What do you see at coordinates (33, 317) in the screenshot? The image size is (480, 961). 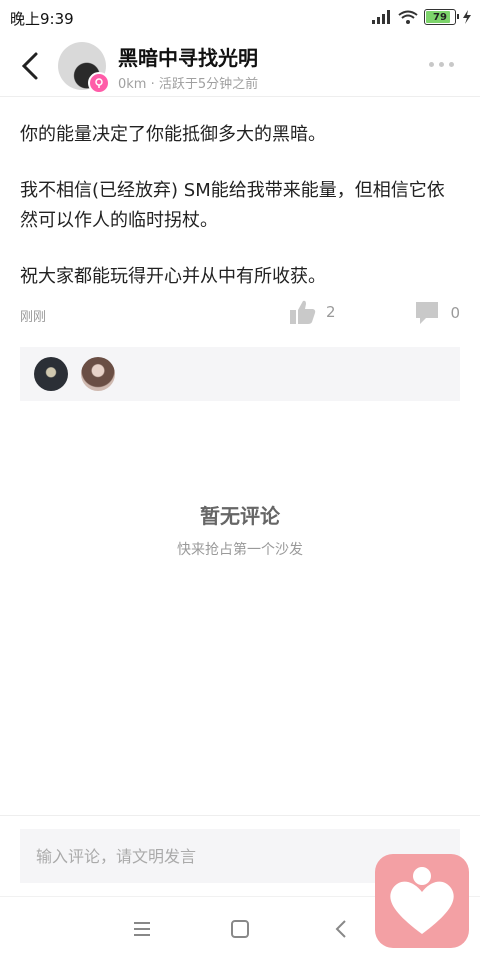 I see `post-time: 刚刚` at bounding box center [33, 317].